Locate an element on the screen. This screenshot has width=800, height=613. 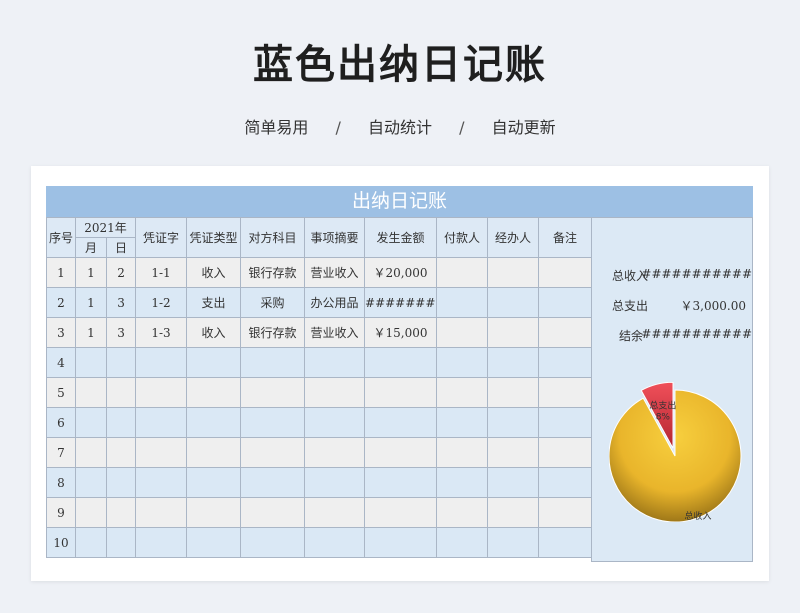
cell-seq: 2 is located at coordinates (61, 302).